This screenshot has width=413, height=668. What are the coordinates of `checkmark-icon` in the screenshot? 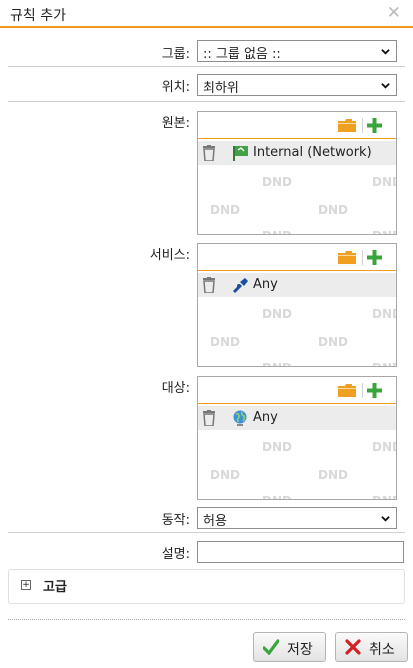 It's located at (271, 647).